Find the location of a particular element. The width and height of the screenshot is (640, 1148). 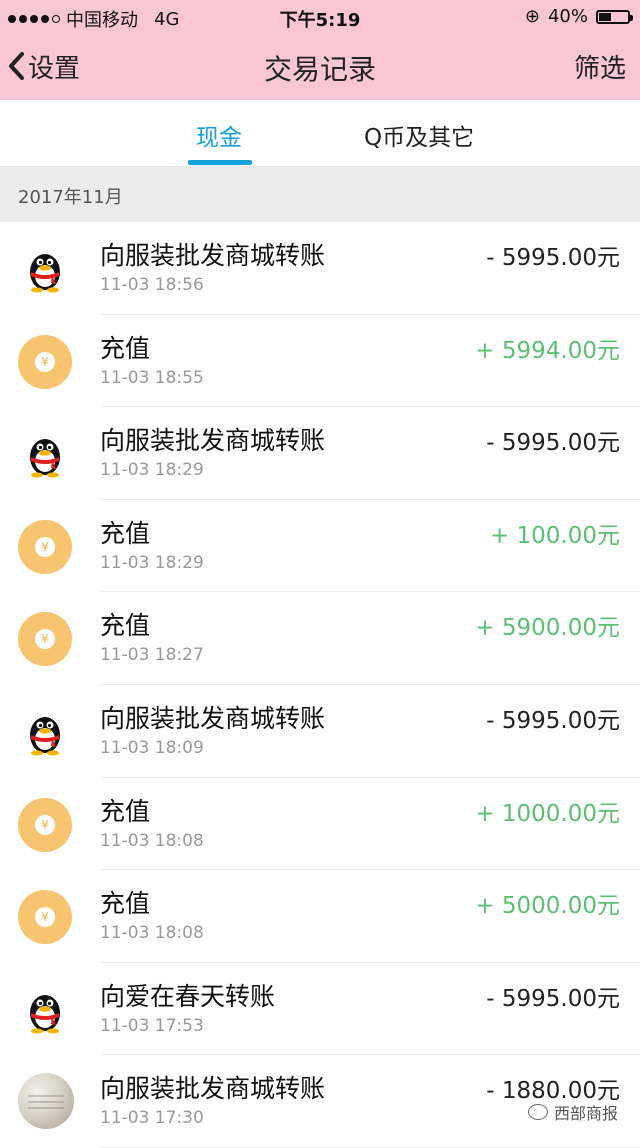

transaction-row: 向服装批发商城转账 11-03 18:29 - 5995.00元 is located at coordinates (320, 453).